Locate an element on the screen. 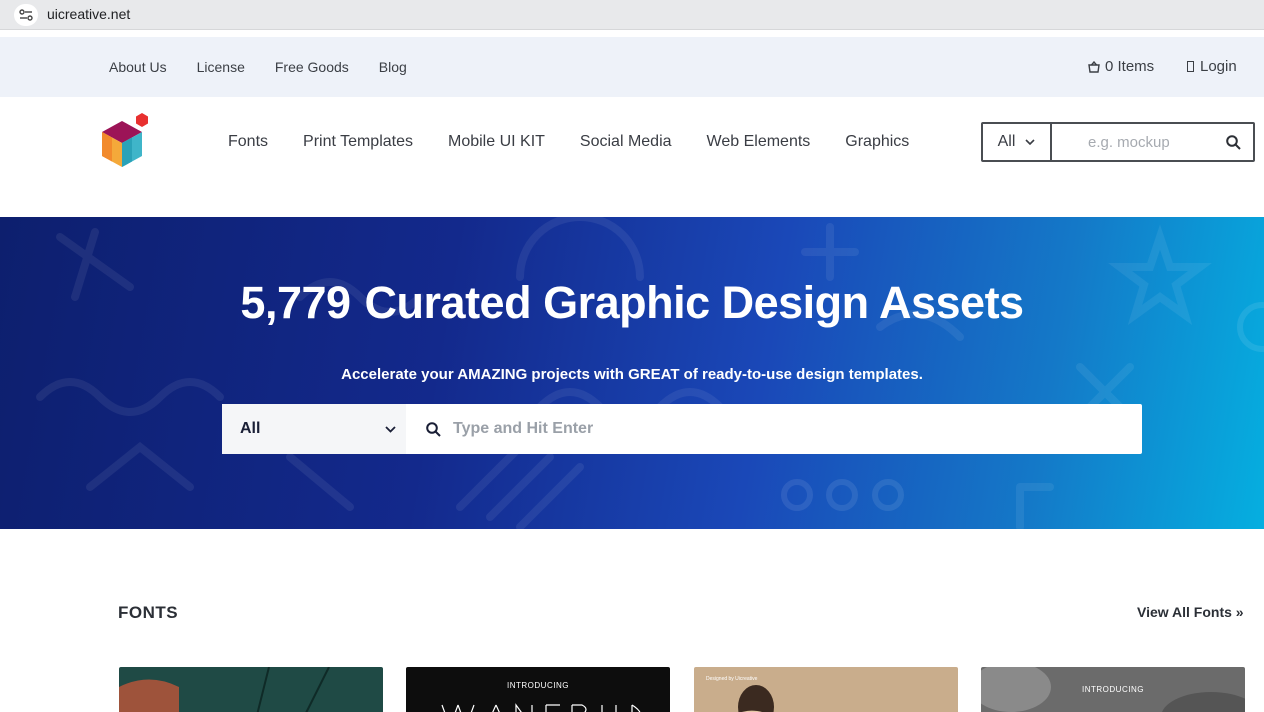 This screenshot has height=712, width=1264. cart-label: 0 Items is located at coordinates (1130, 66).